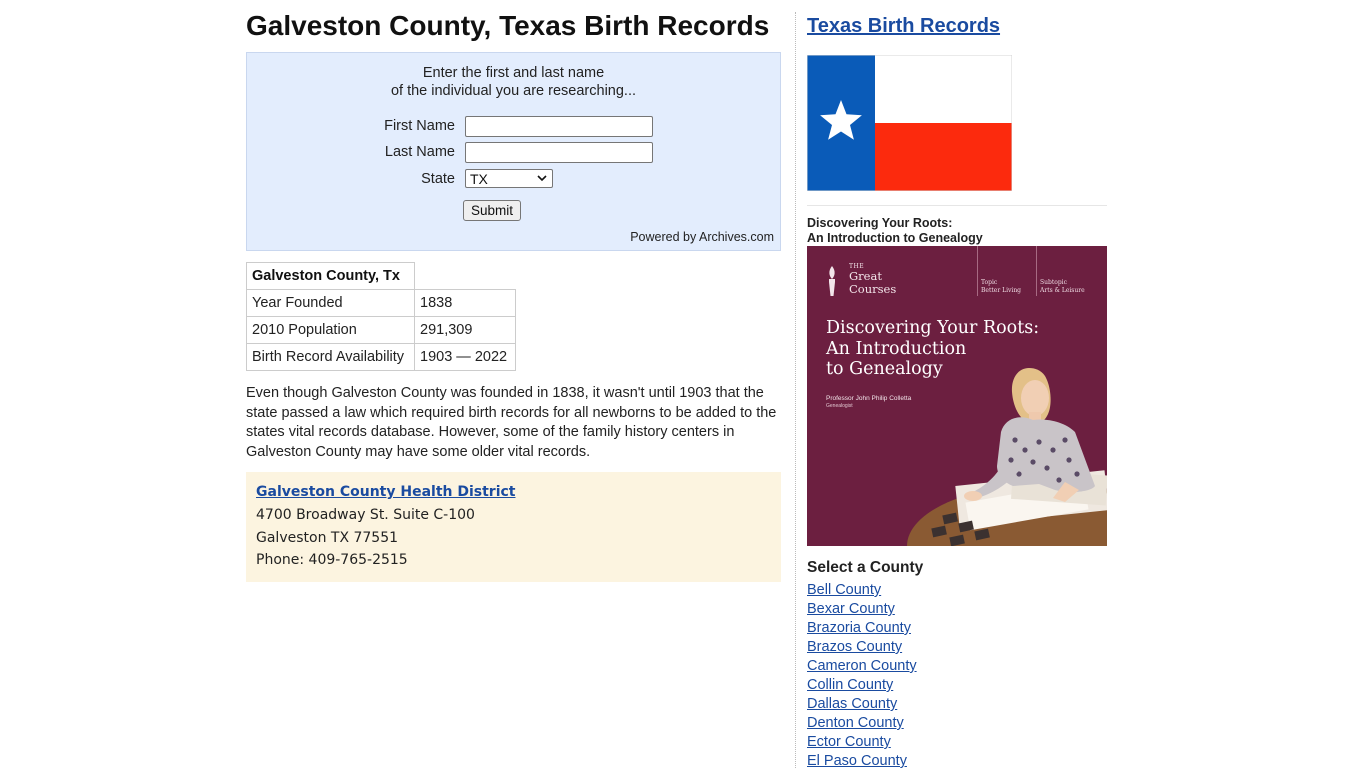 The image size is (1366, 768). What do you see at coordinates (509, 178) in the screenshot?
I see `state-select: TX` at bounding box center [509, 178].